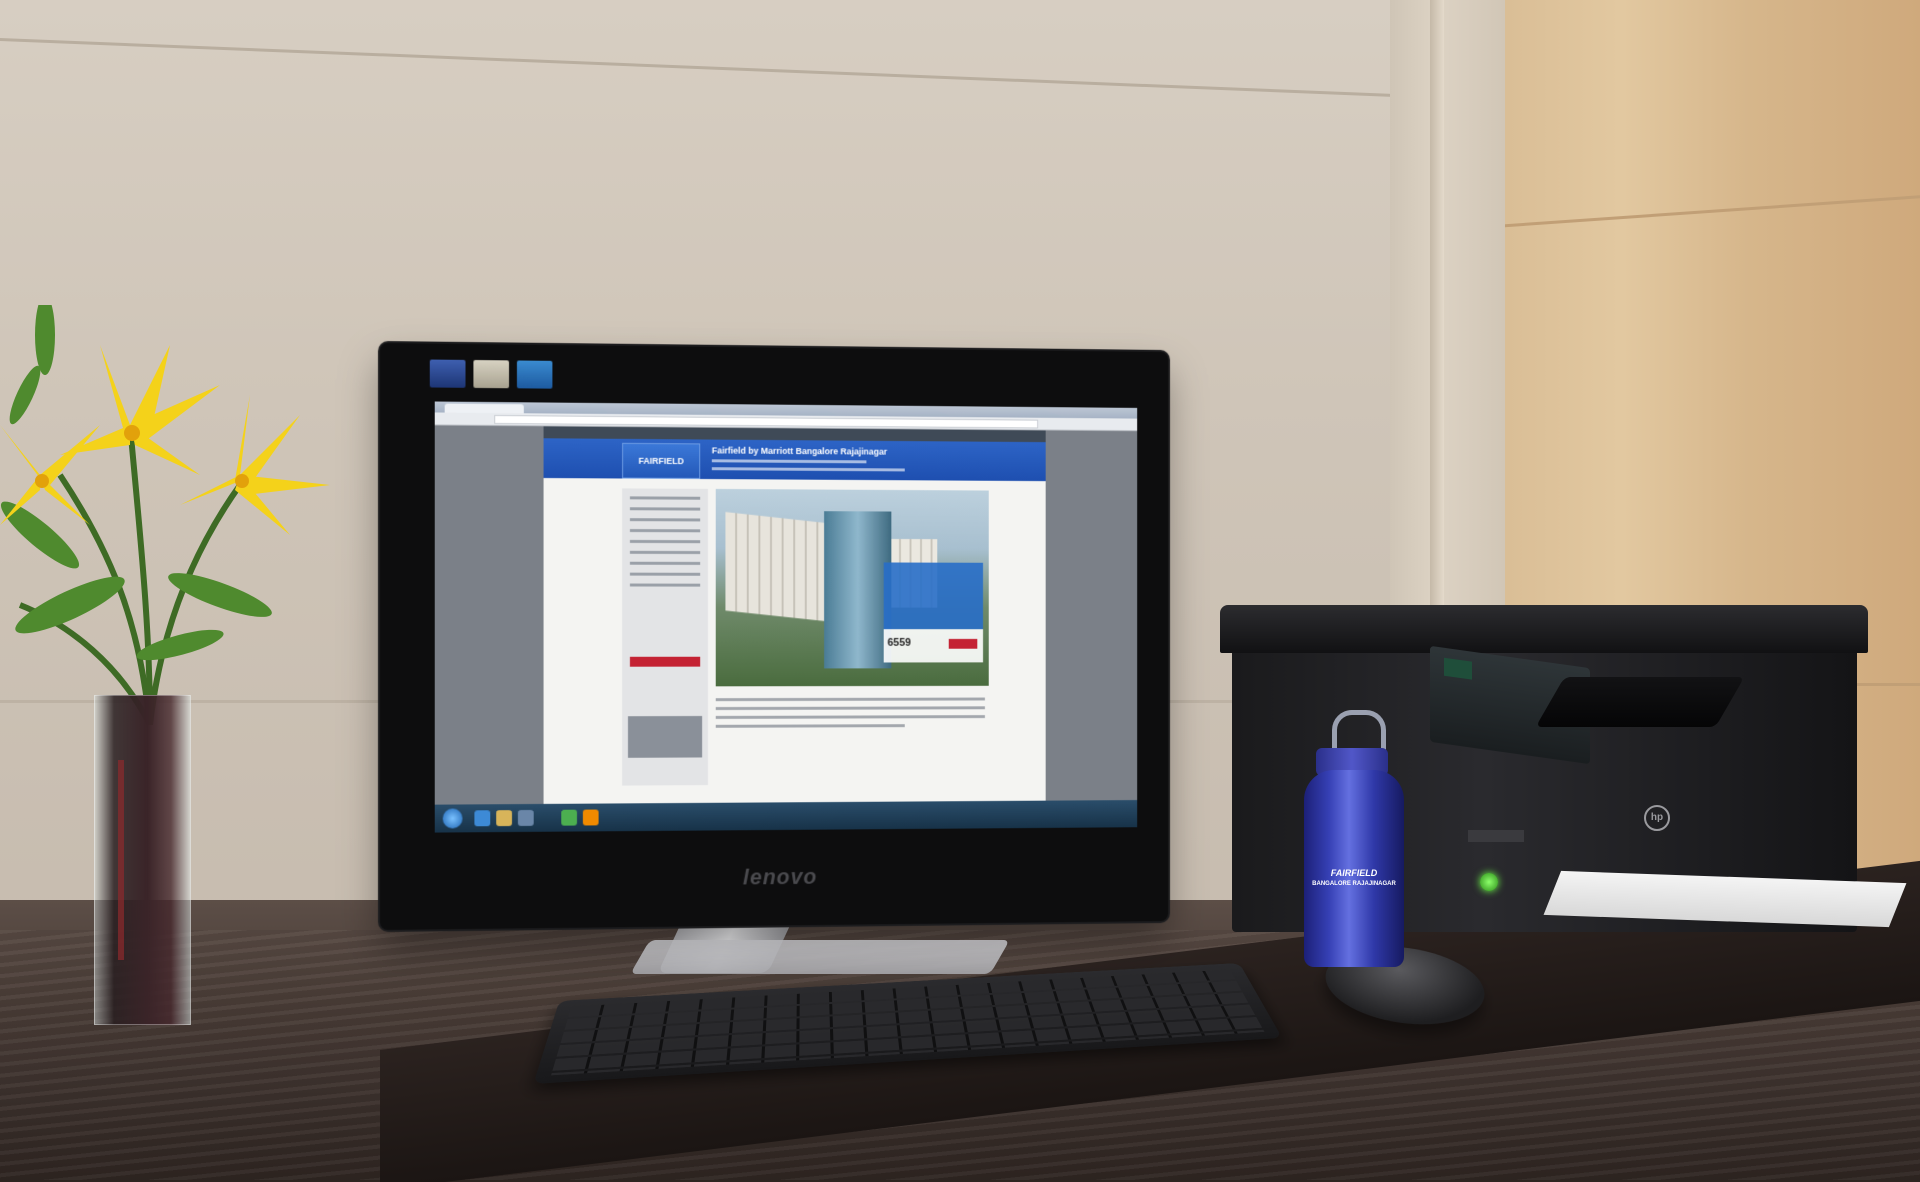 Image resolution: width=1920 pixels, height=1182 pixels. Describe the element at coordinates (963, 643) in the screenshot. I see `book-button` at that location.